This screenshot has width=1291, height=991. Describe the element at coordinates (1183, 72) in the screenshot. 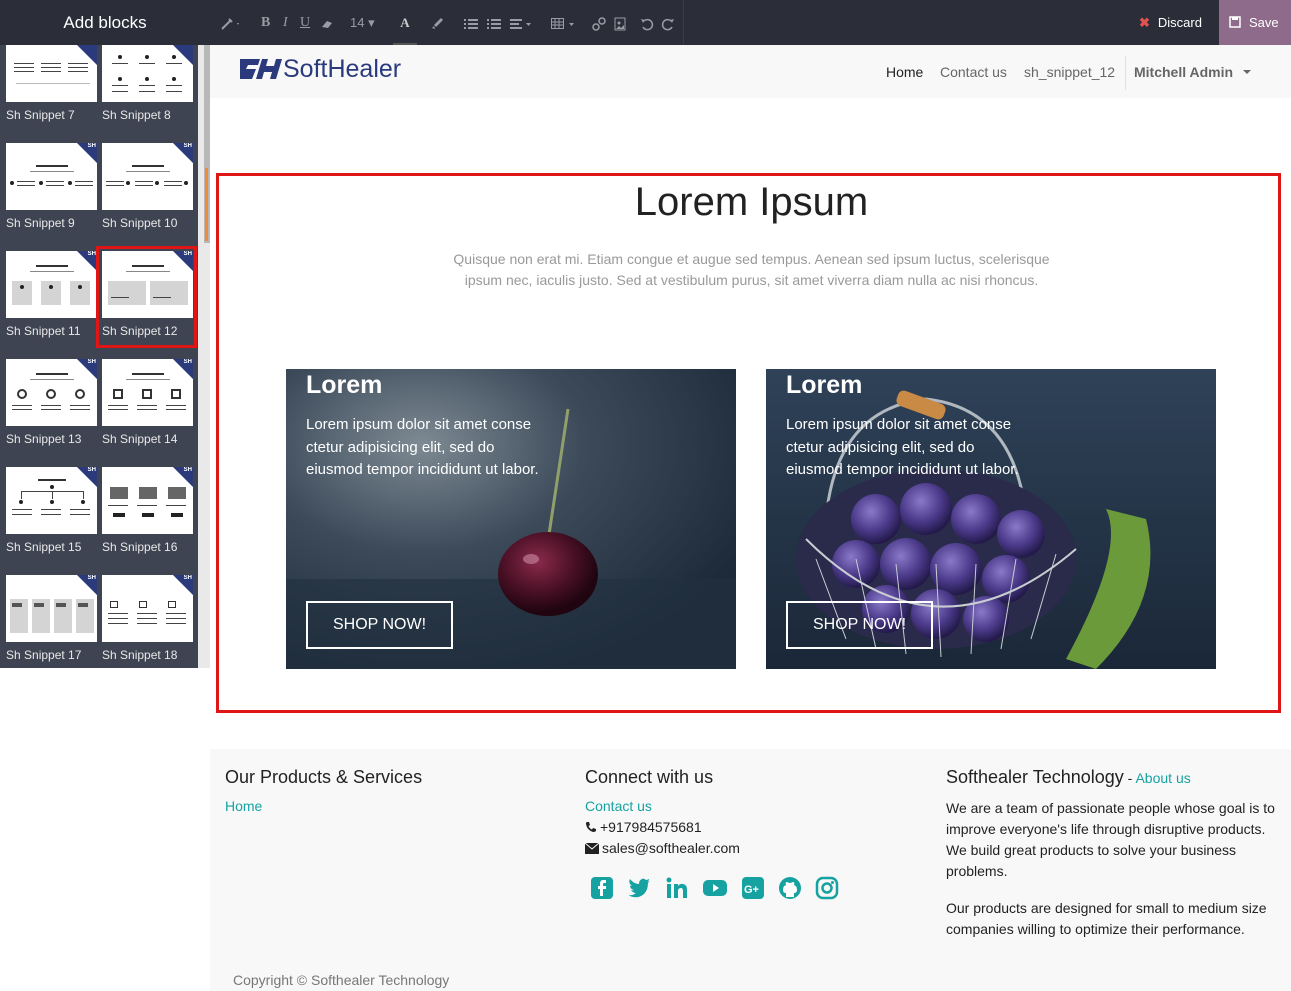

I see `user-menu: Mitchell Admin` at that location.